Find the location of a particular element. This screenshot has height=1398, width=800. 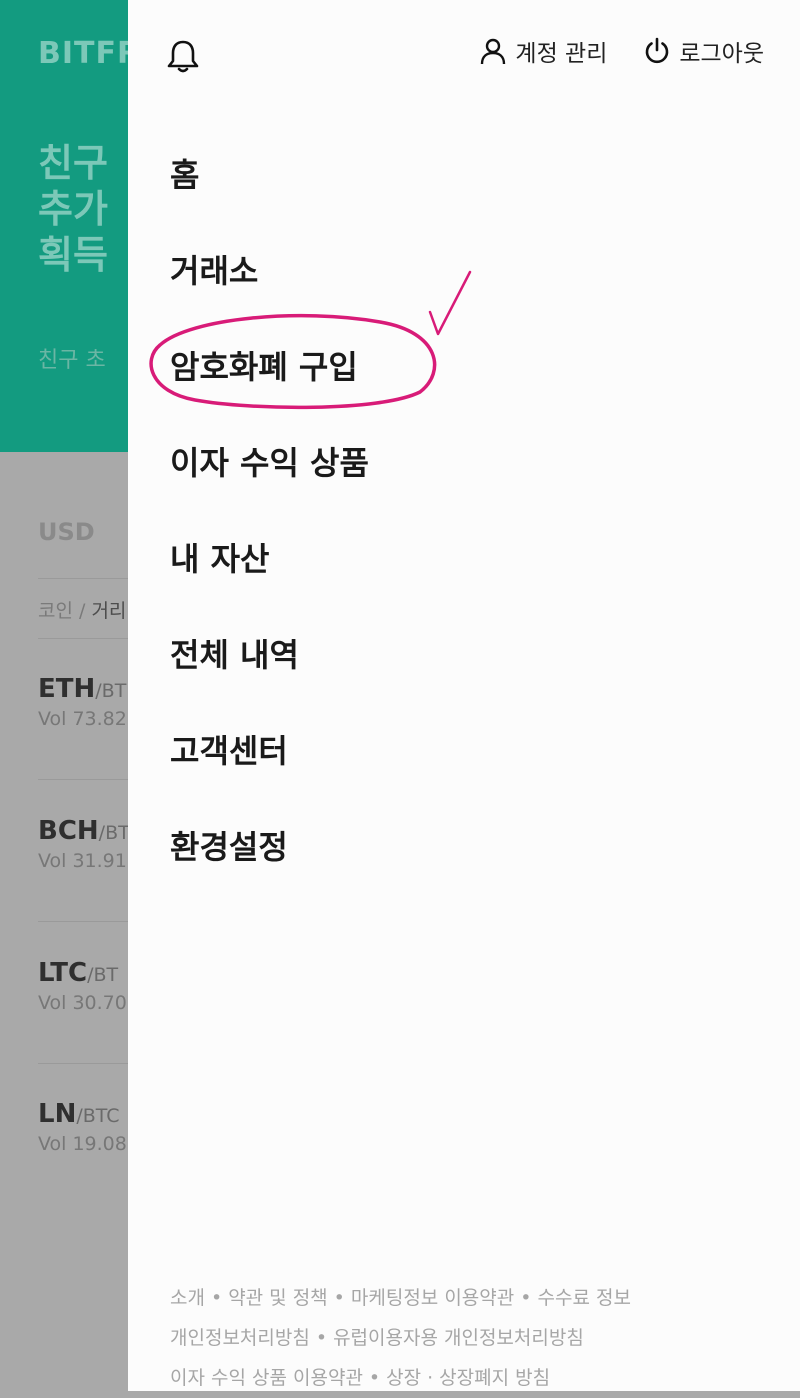

coin-volume: Vol 73.82 is located at coordinates (82, 719).